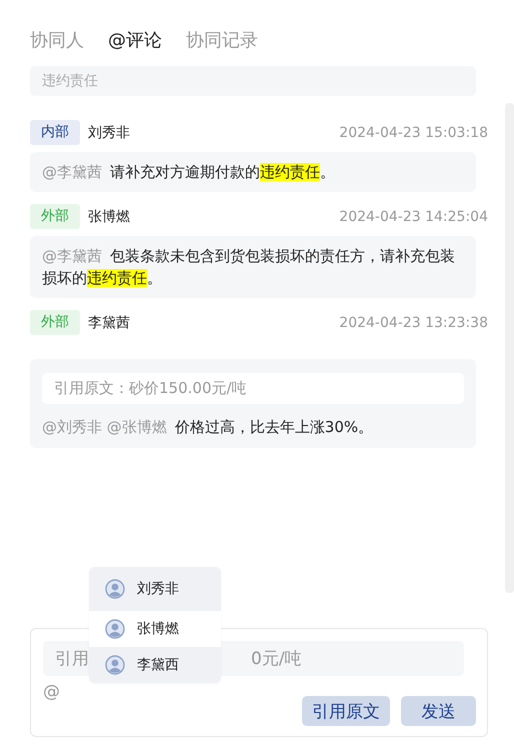  I want to click on comment-text: @刘秀非 @张博燃 价格过高，比去年上涨30%。, so click(208, 427).